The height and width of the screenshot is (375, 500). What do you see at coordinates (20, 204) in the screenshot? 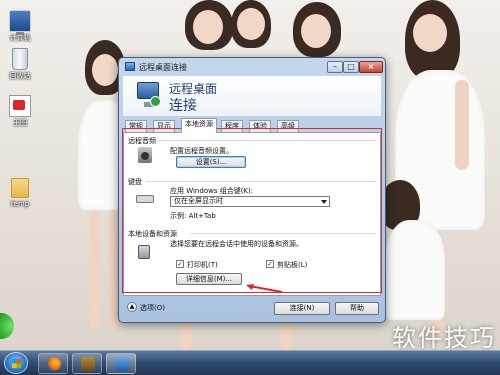
I see `desktop-icon-label: temp` at bounding box center [20, 204].